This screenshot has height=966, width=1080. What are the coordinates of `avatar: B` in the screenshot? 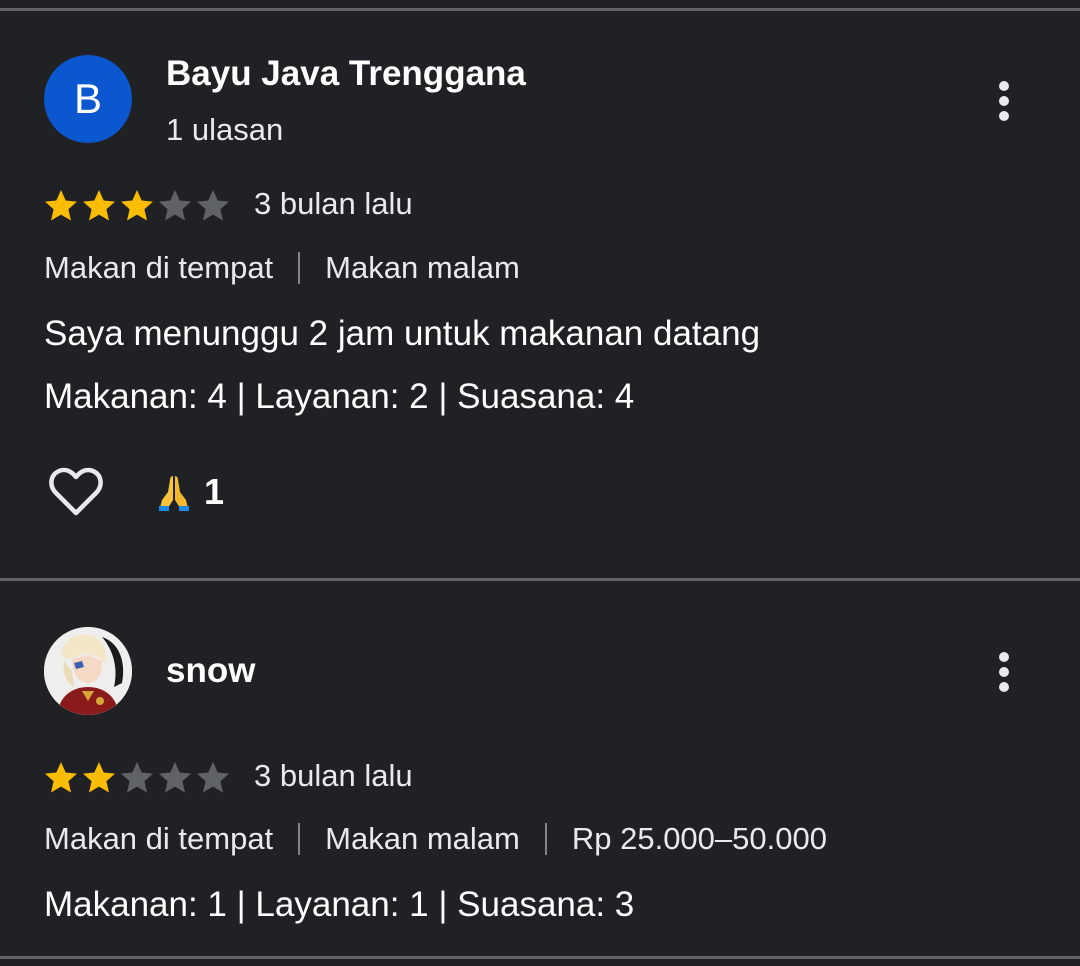 It's located at (88, 99).